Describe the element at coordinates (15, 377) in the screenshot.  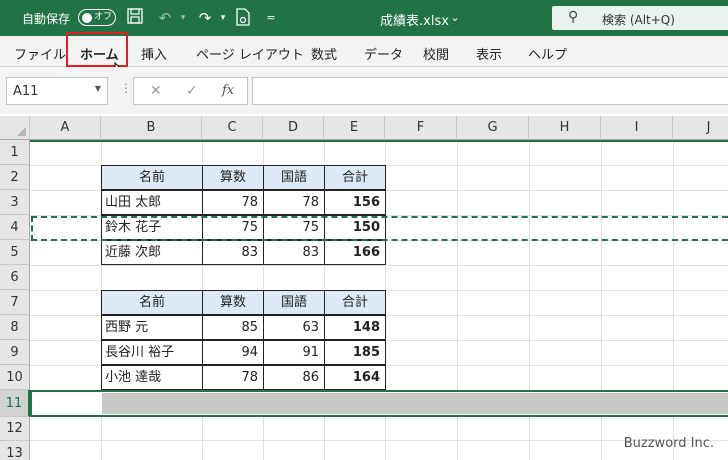
I see `row-header: 10` at that location.